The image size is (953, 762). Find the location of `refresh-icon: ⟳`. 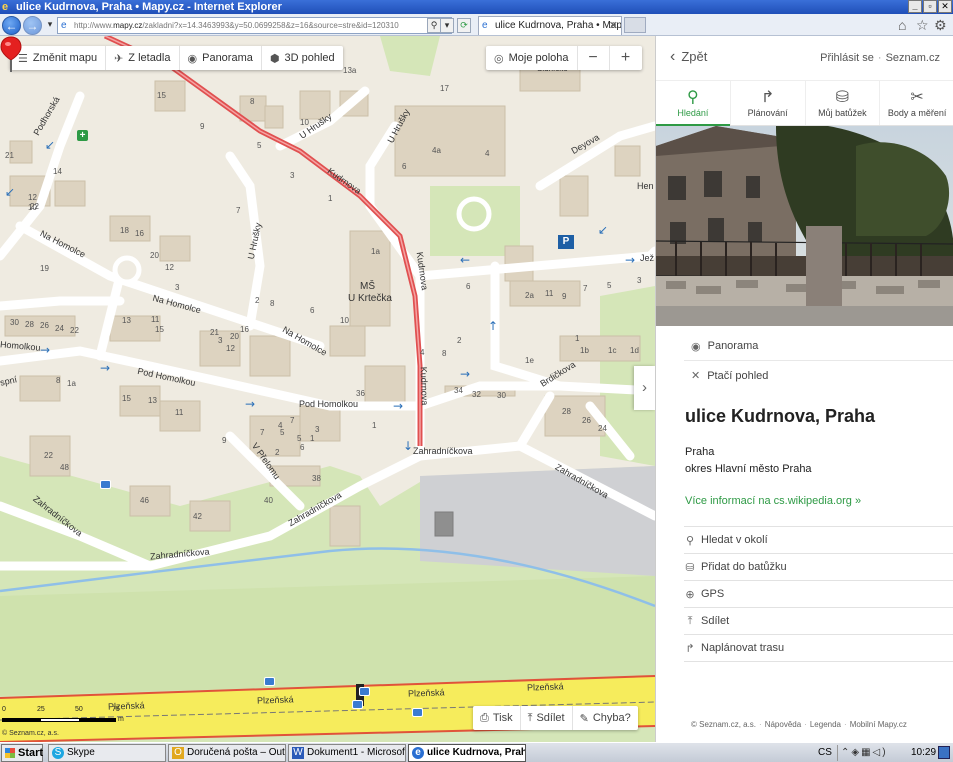

refresh-icon: ⟳ is located at coordinates (464, 25).